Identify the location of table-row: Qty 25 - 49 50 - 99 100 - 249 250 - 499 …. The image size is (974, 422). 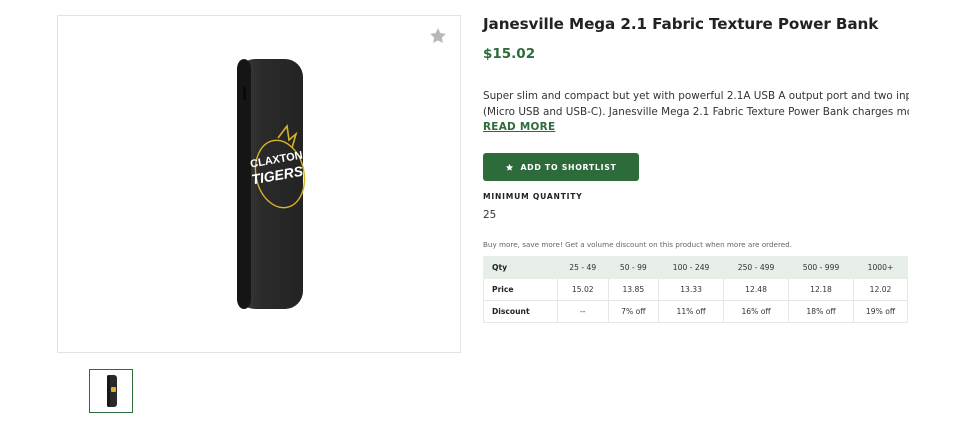
(695, 267).